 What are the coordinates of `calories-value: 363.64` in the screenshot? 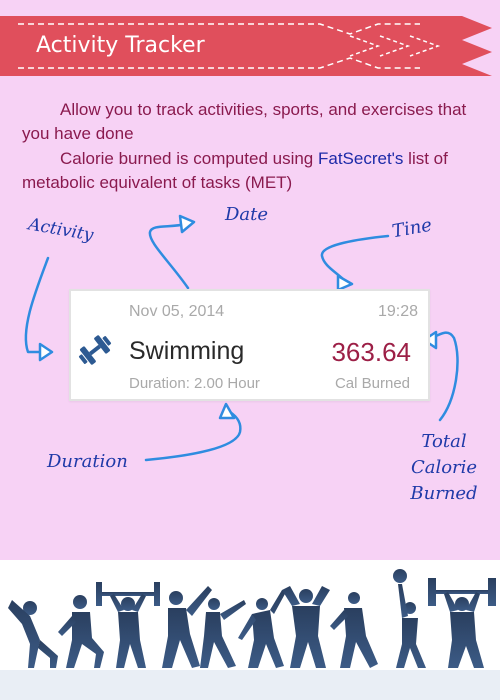 It's located at (371, 352).